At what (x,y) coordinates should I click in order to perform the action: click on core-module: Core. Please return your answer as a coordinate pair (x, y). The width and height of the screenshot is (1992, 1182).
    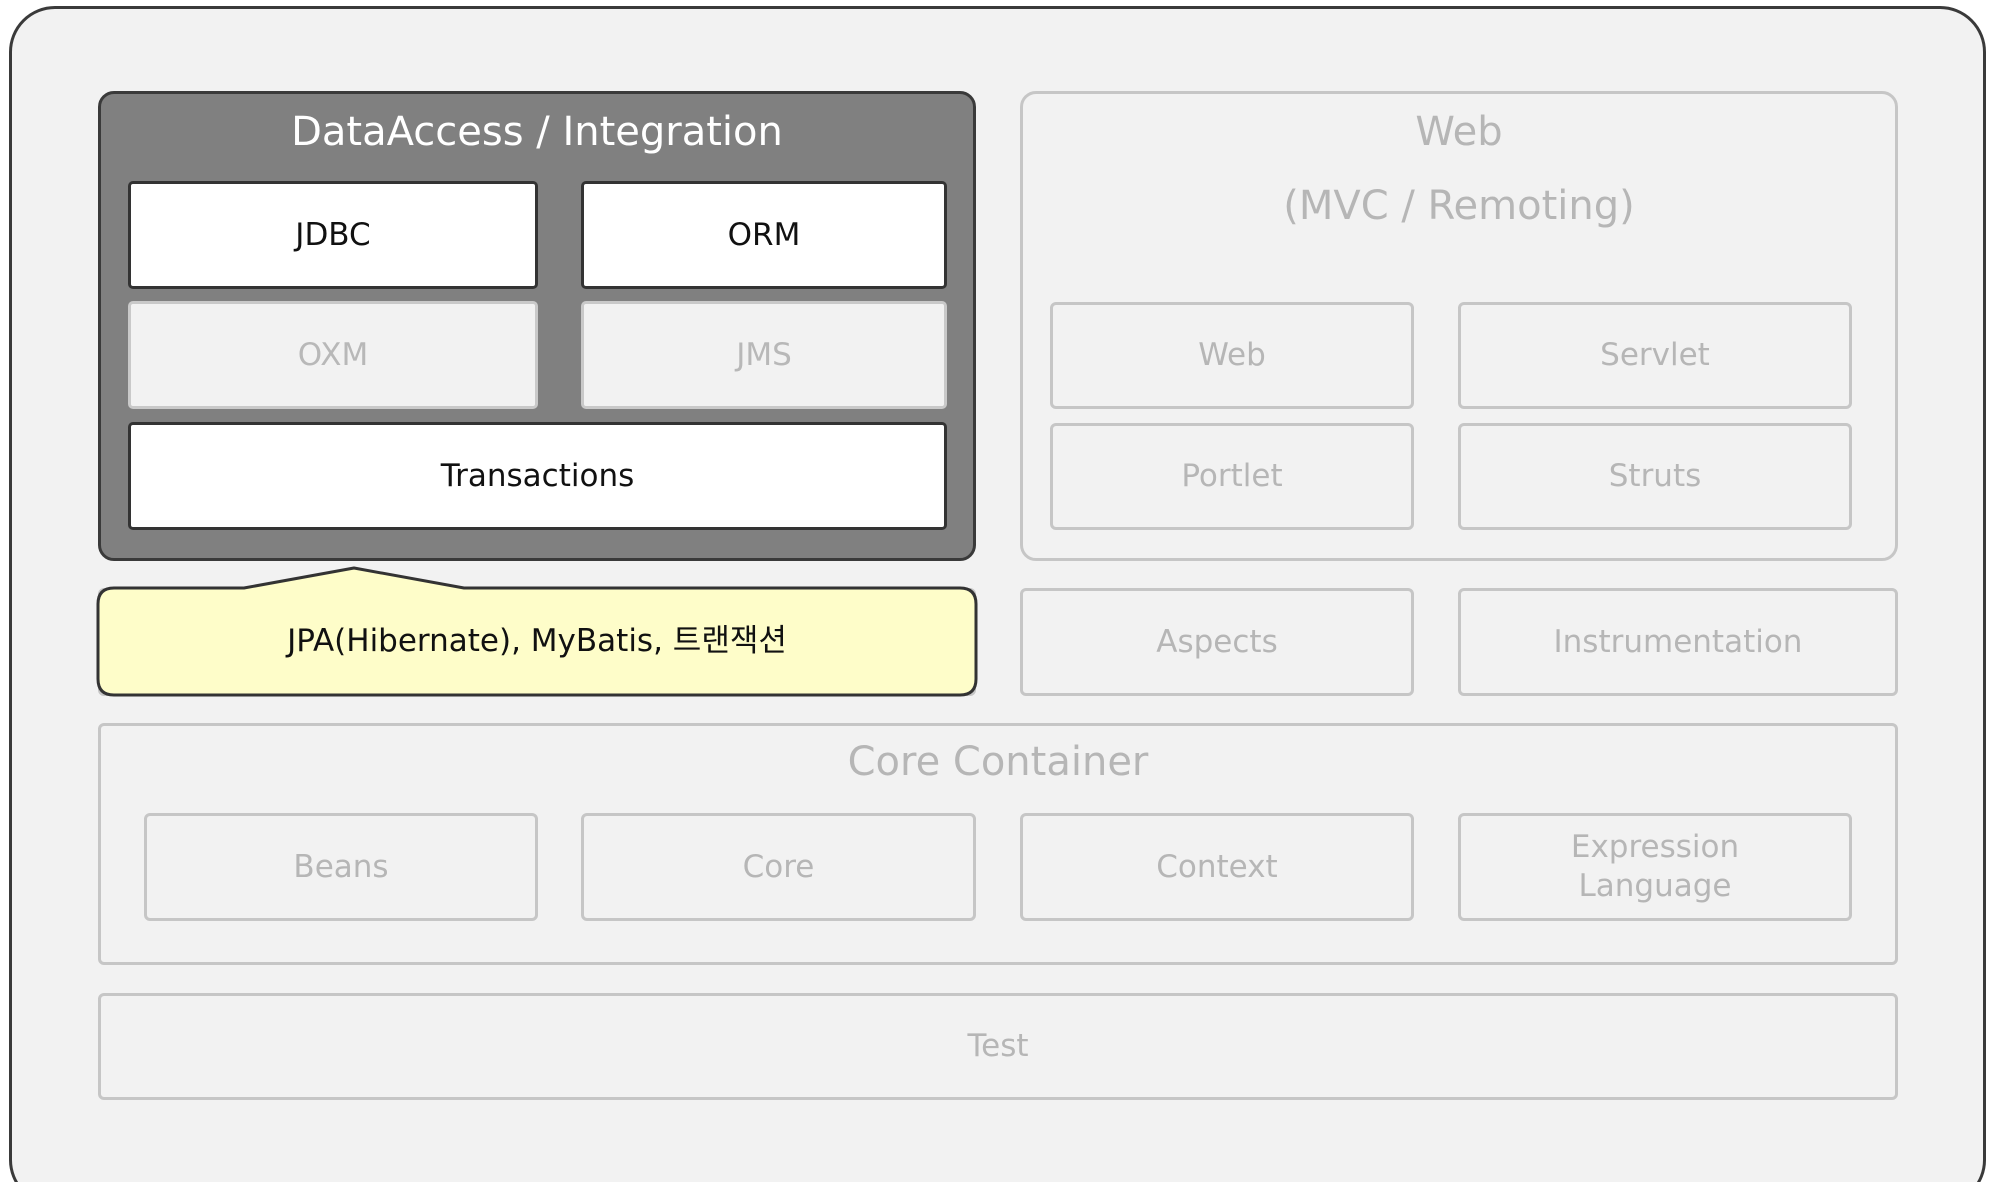
    Looking at the image, I should click on (778, 867).